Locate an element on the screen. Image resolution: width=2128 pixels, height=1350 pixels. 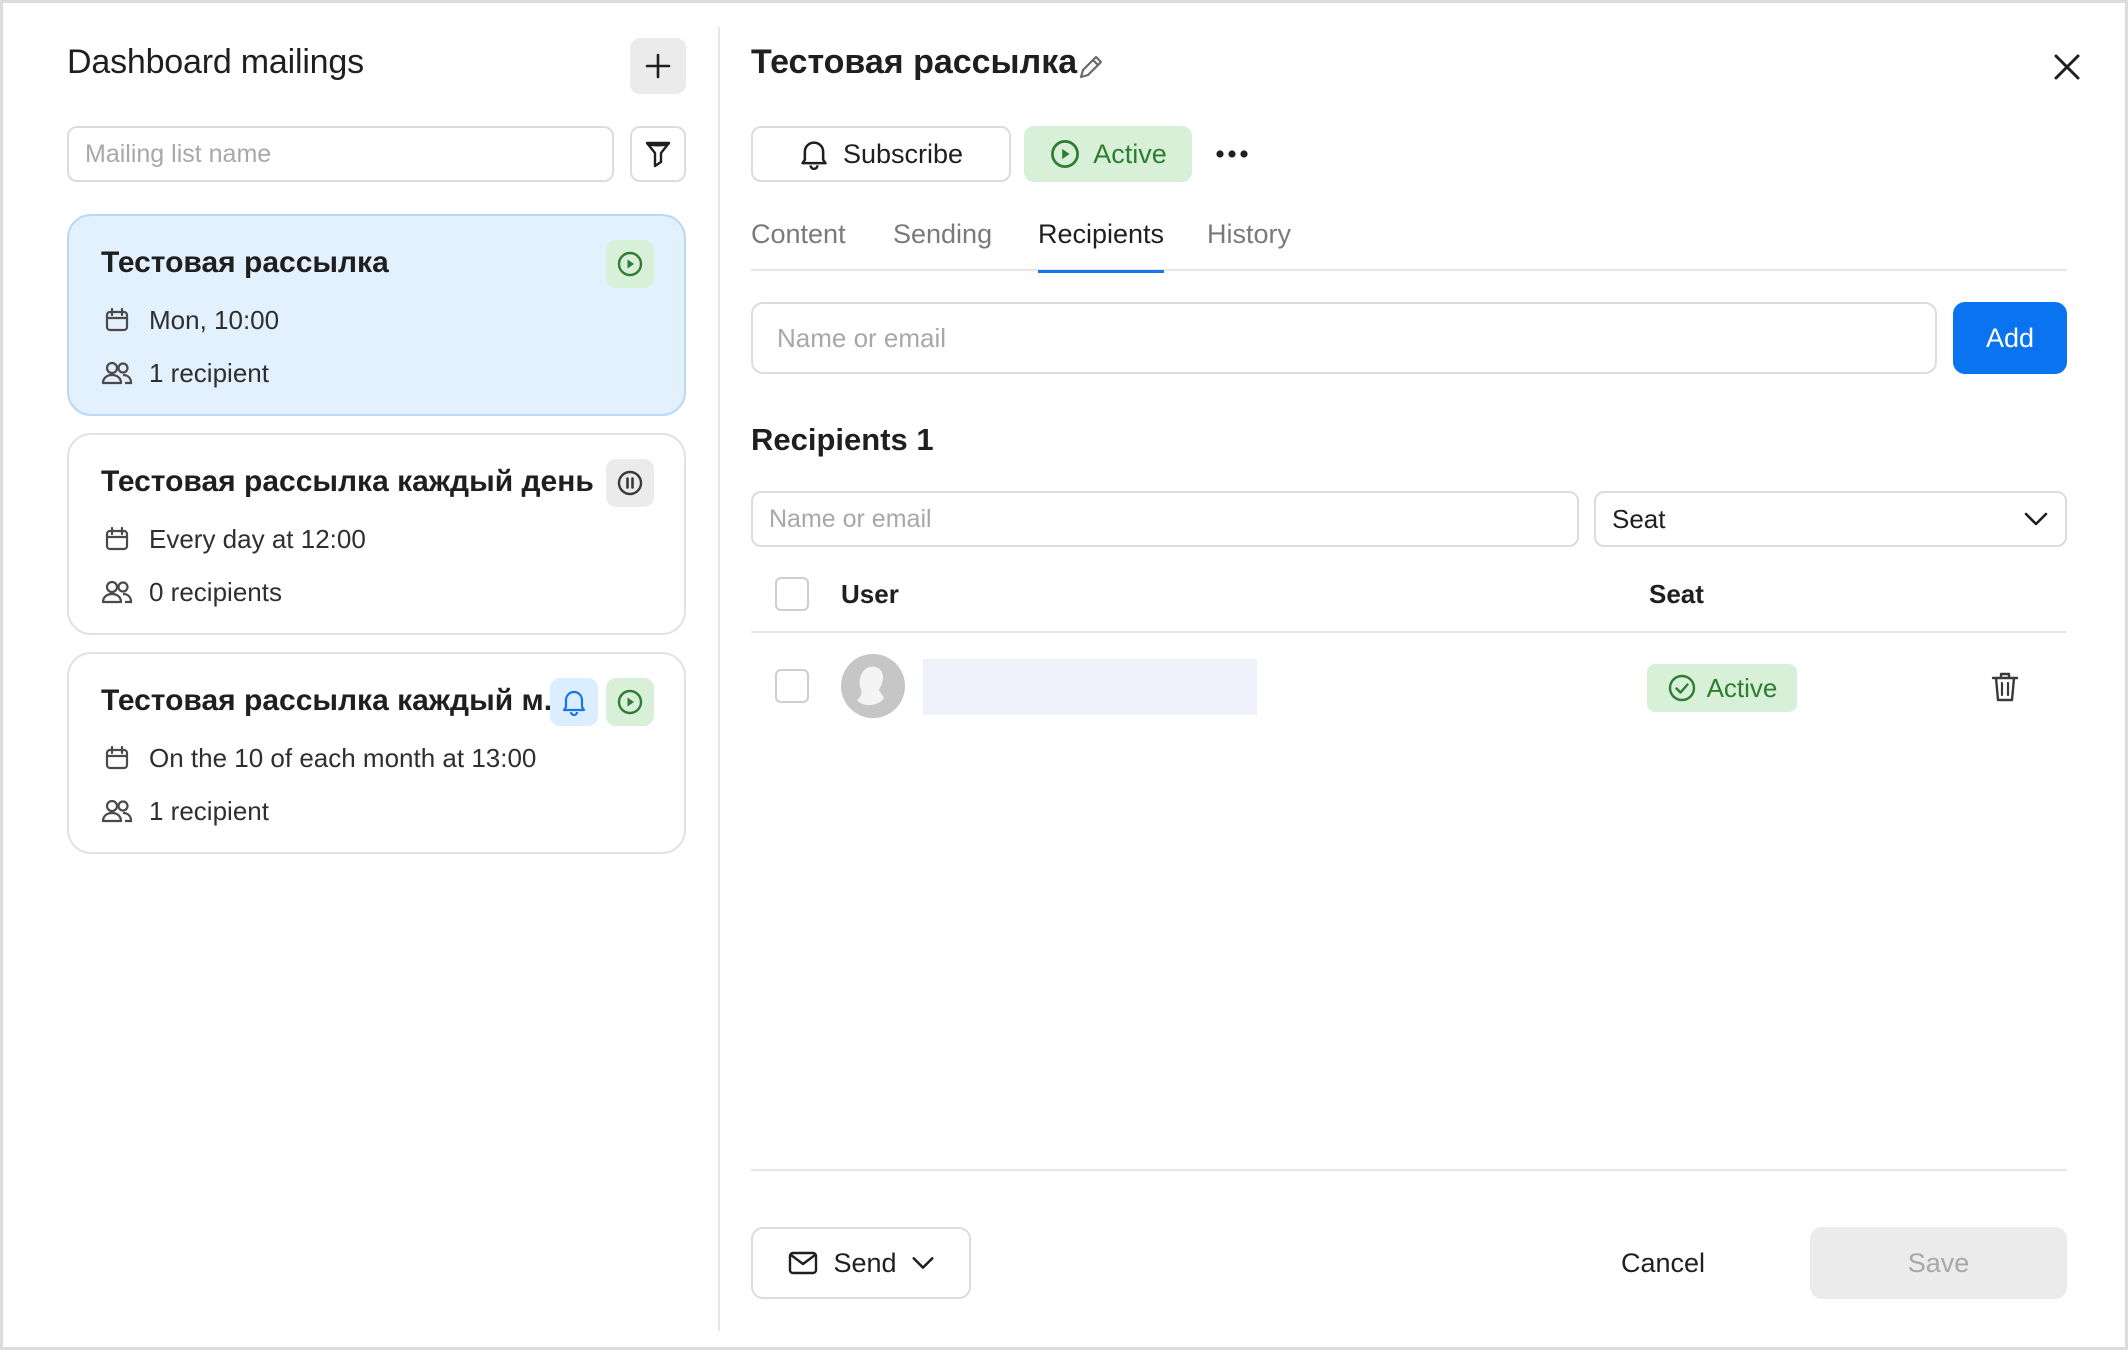
seat-filter-select: Seat is located at coordinates (1830, 519).